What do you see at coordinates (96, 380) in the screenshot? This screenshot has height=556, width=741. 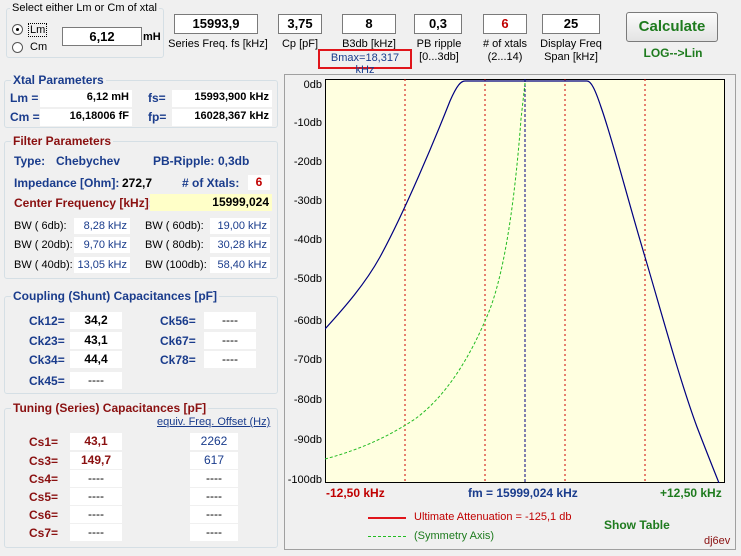 I see `ck45-value: ----` at bounding box center [96, 380].